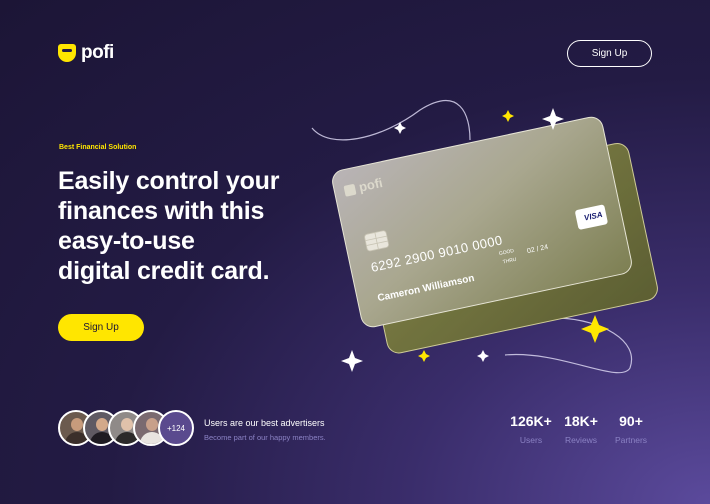 The image size is (710, 504). I want to click on visa-logo: VISA, so click(593, 216).